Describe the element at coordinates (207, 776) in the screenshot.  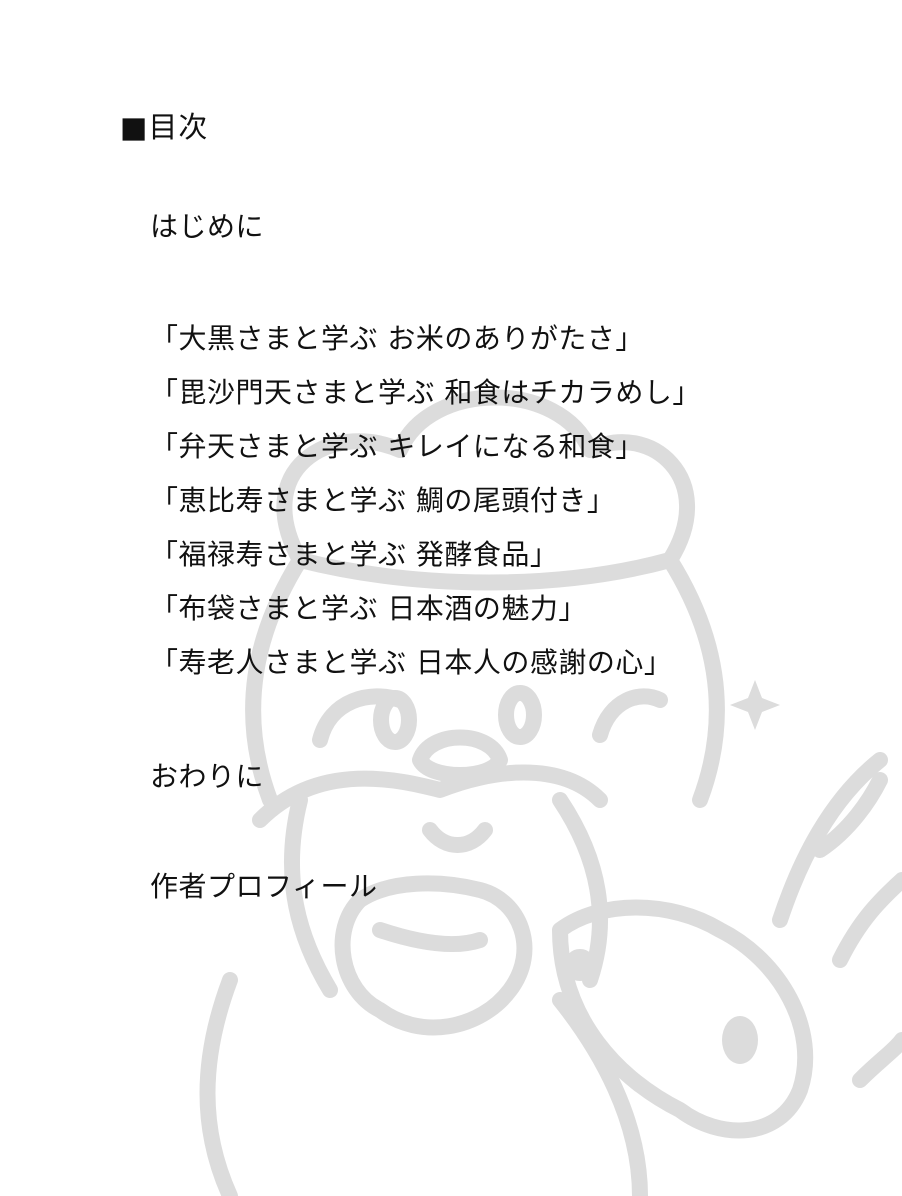
I see `toc-item-outro: おわりに` at that location.